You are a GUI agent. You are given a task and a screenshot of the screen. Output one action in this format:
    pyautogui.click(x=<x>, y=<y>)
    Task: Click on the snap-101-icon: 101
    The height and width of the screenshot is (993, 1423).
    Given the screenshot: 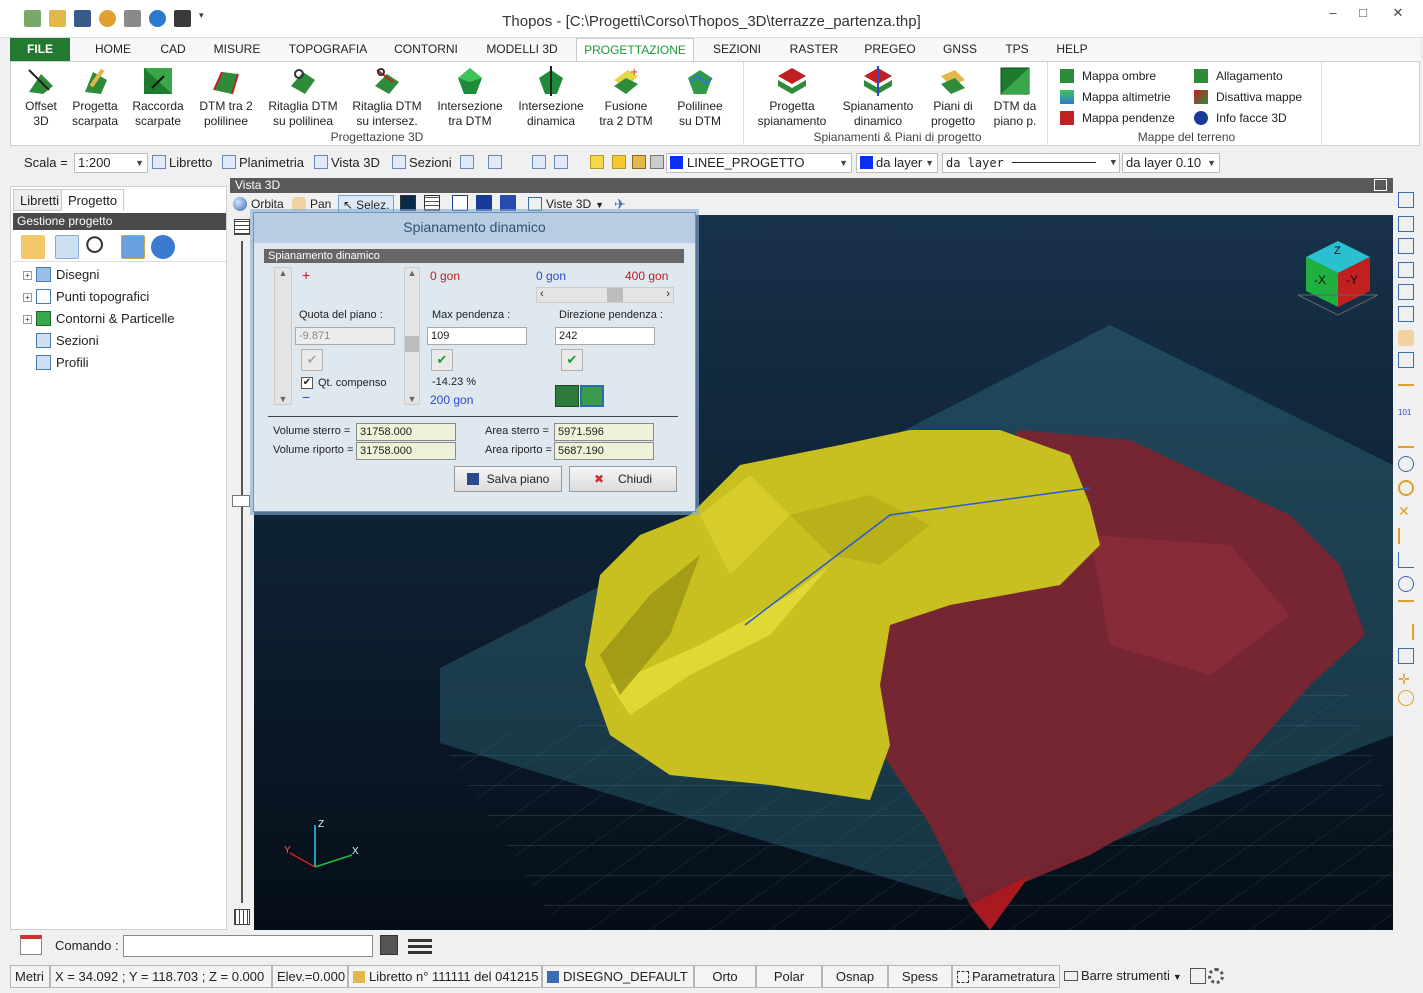 What is the action you would take?
    pyautogui.click(x=1406, y=416)
    